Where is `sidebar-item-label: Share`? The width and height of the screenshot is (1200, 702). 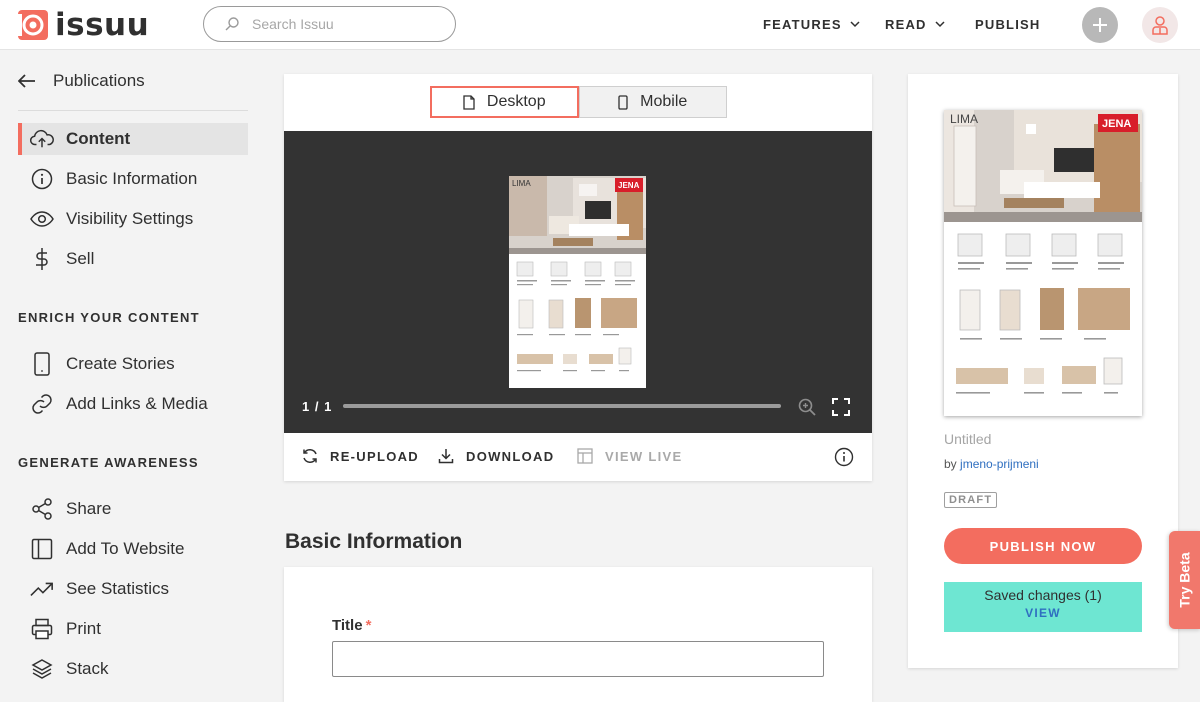 sidebar-item-label: Share is located at coordinates (89, 508).